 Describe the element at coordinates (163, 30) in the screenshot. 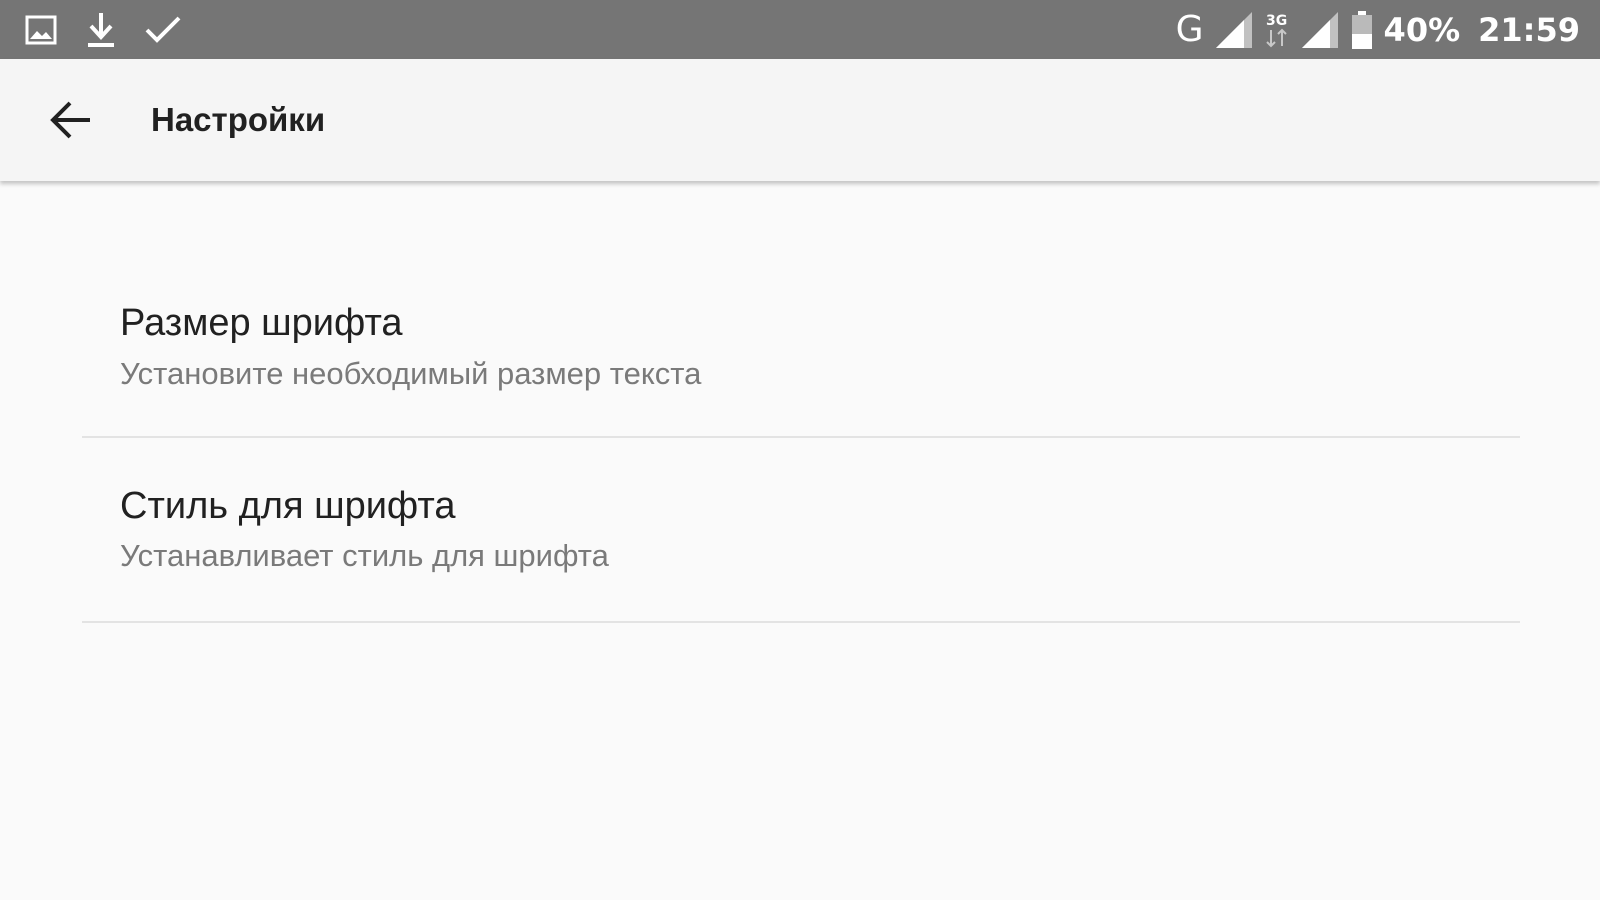

I see `check-icon` at that location.